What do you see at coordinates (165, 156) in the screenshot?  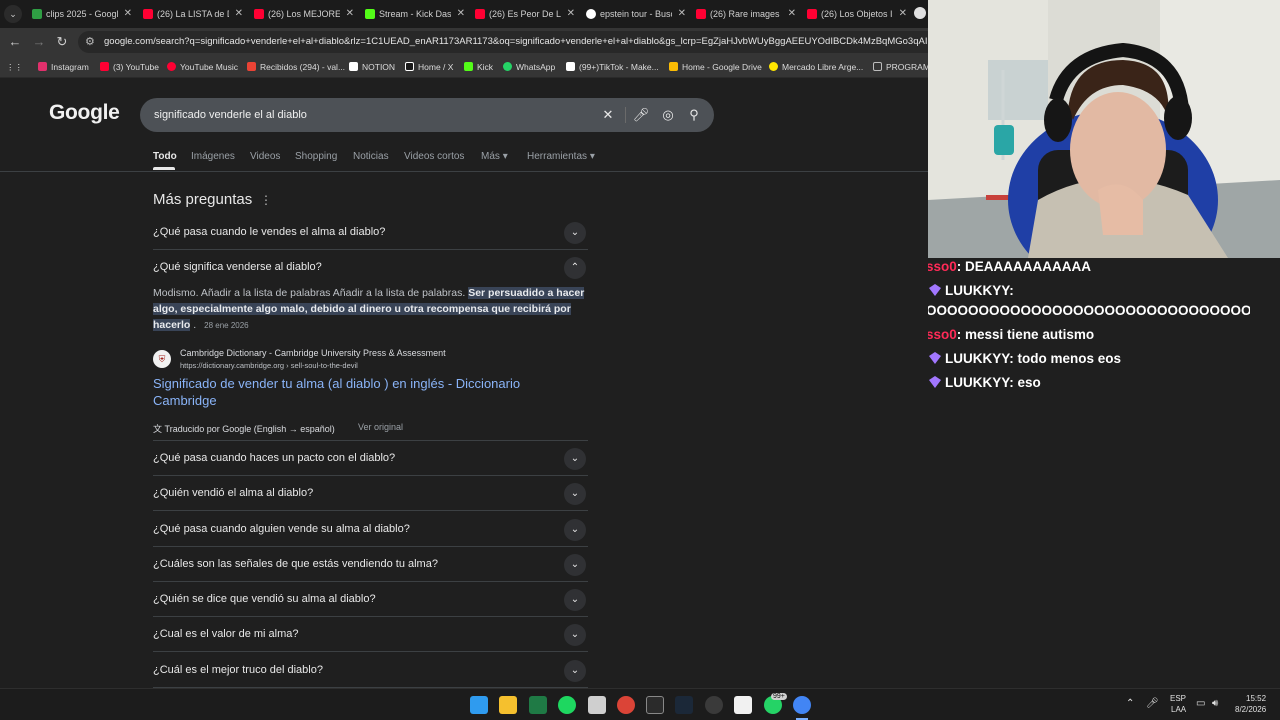 I see `tab-todo: Todo` at bounding box center [165, 156].